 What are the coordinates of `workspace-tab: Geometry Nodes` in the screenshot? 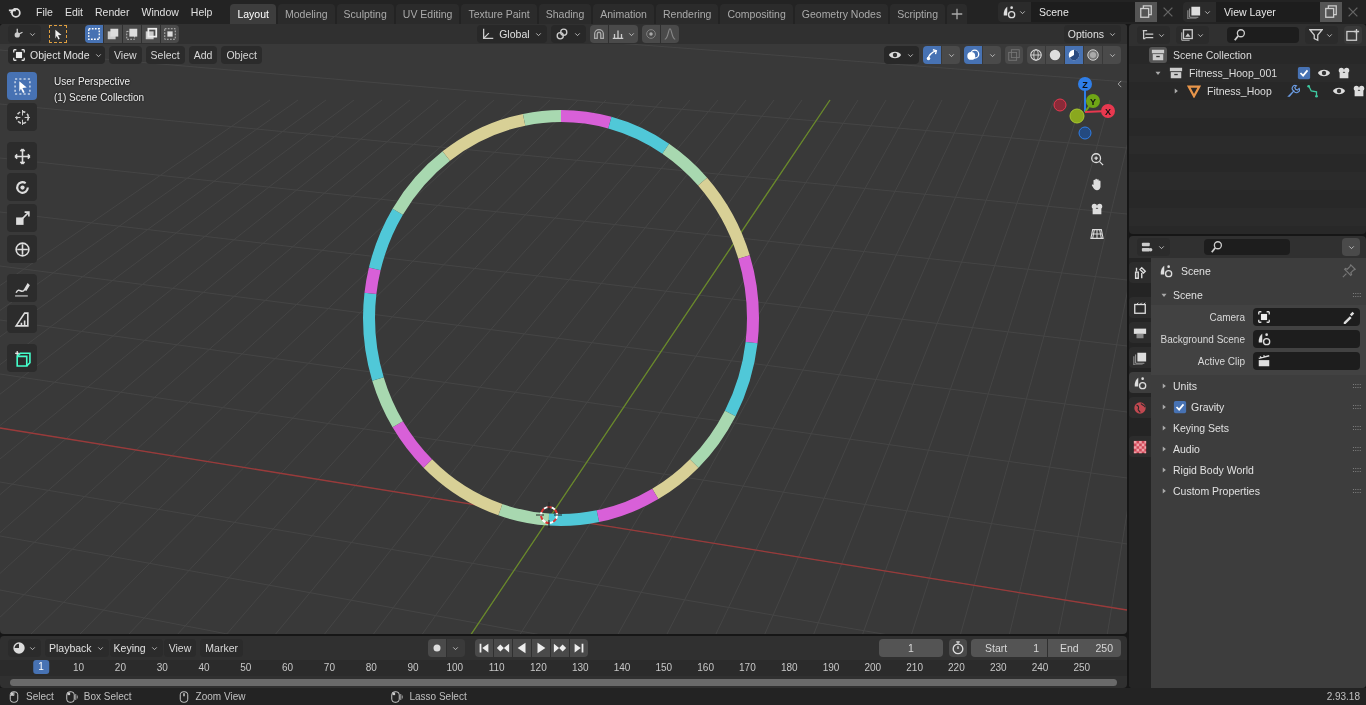 It's located at (841, 14).